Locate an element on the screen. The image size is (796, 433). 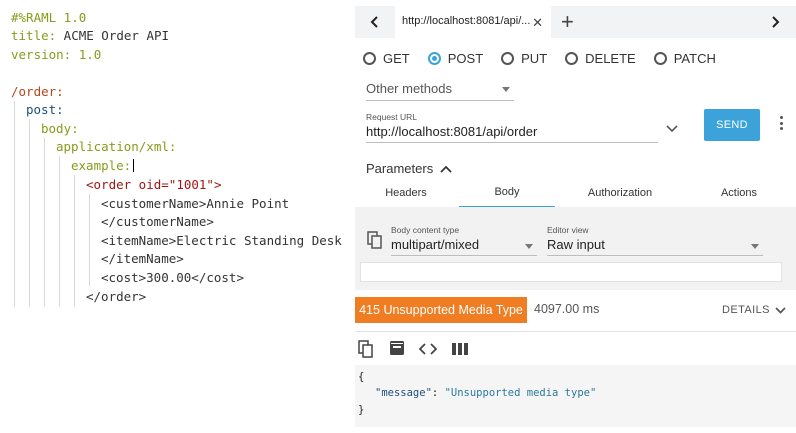
json-open: { is located at coordinates (361, 377).